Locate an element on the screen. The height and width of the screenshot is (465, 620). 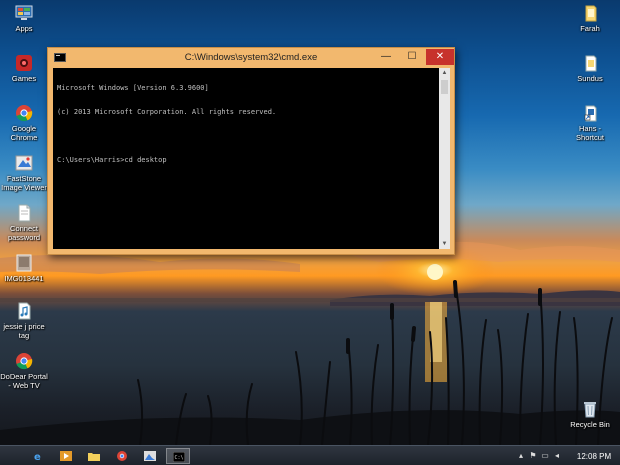
media-player-icon is located at coordinates (66, 456).